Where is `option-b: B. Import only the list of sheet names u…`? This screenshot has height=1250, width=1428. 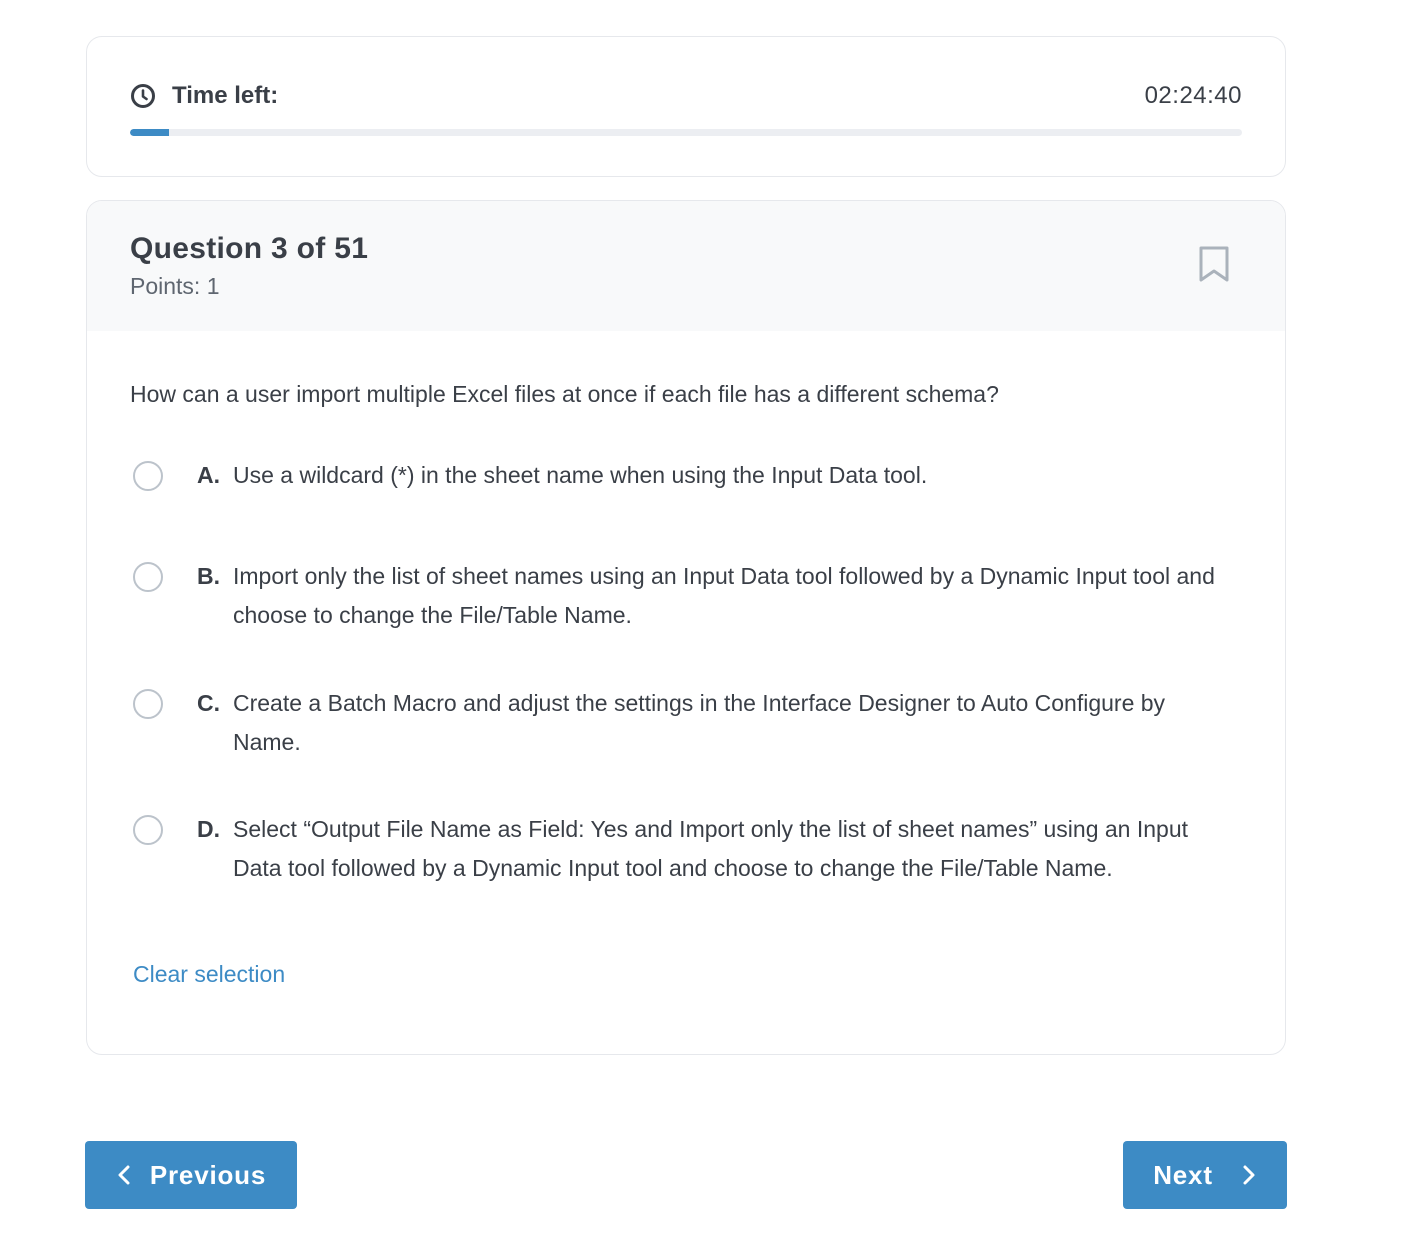 option-b: B. Import only the list of sheet names u… is located at coordinates (688, 598).